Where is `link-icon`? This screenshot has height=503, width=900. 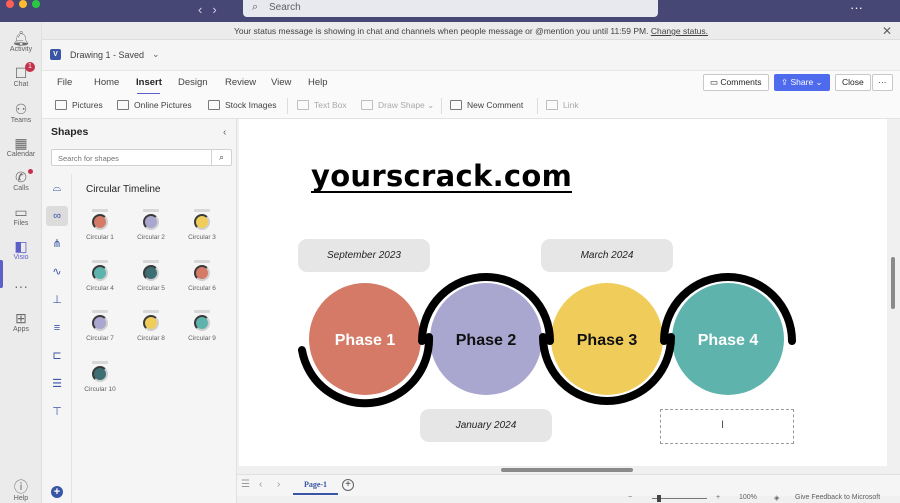
link-icon is located at coordinates (552, 105).